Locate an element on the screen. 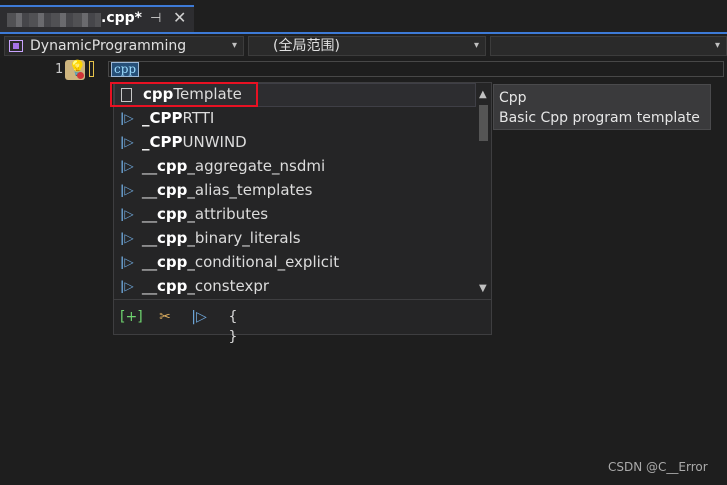 This screenshot has height=485, width=727. completion-item-label: __cpp_alias_templates is located at coordinates (227, 190).